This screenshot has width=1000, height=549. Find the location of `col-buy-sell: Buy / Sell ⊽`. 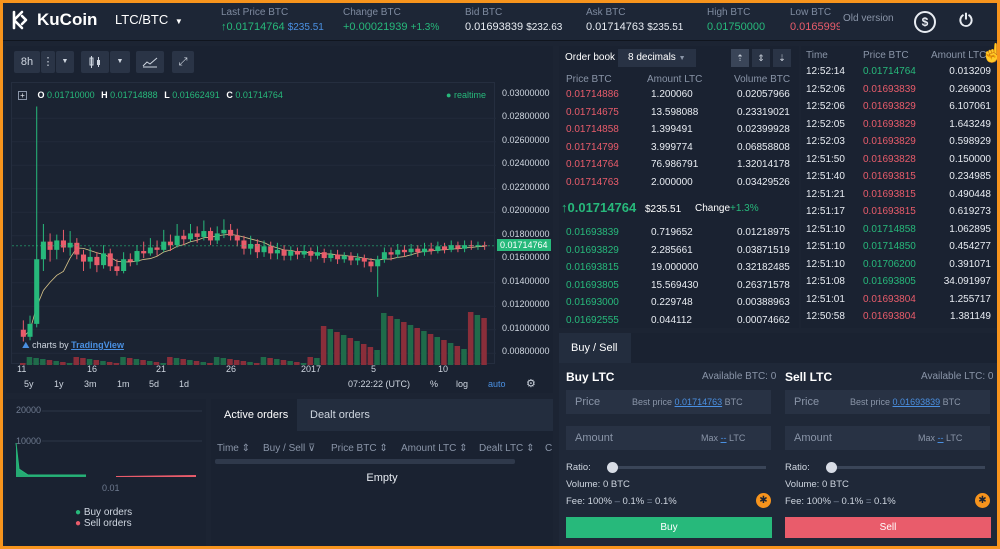

col-buy-sell: Buy / Sell ⊽ is located at coordinates (289, 448).